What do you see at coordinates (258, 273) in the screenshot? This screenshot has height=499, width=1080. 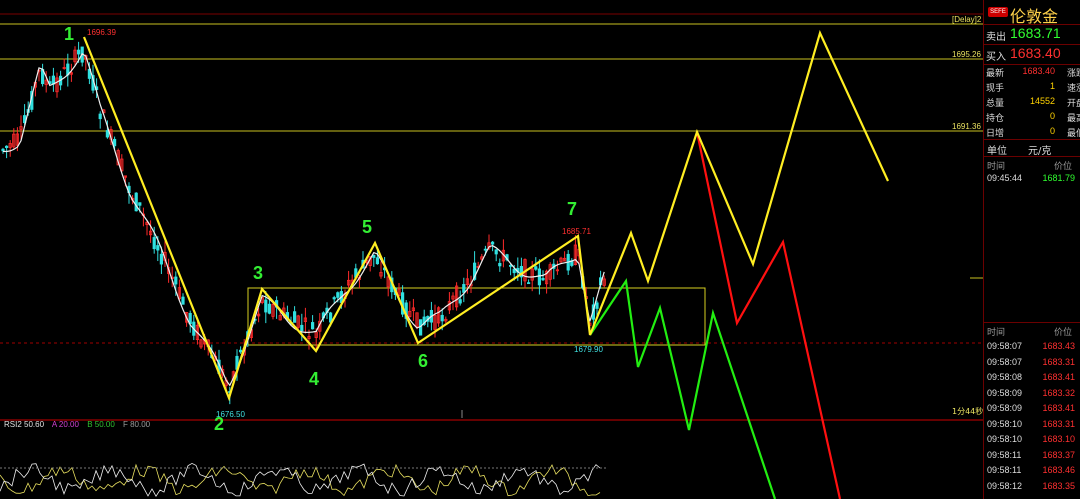 I see `wave-label-3: 3` at bounding box center [258, 273].